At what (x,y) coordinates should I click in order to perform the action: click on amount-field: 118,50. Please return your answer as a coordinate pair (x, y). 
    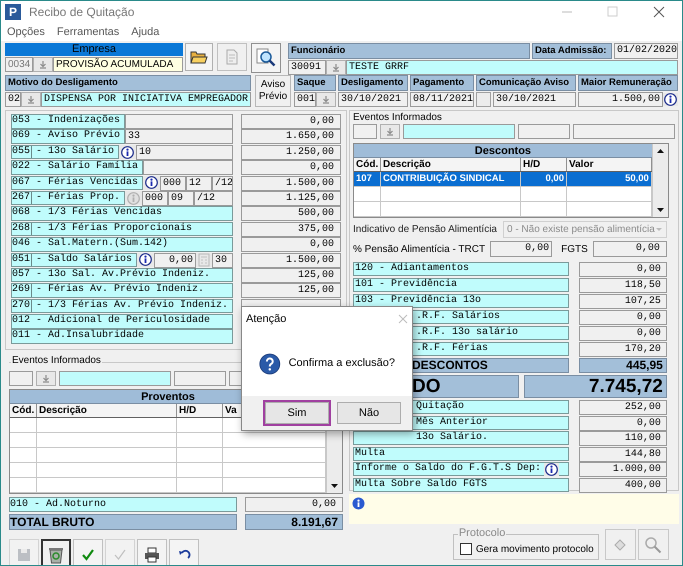
    Looking at the image, I should click on (622, 285).